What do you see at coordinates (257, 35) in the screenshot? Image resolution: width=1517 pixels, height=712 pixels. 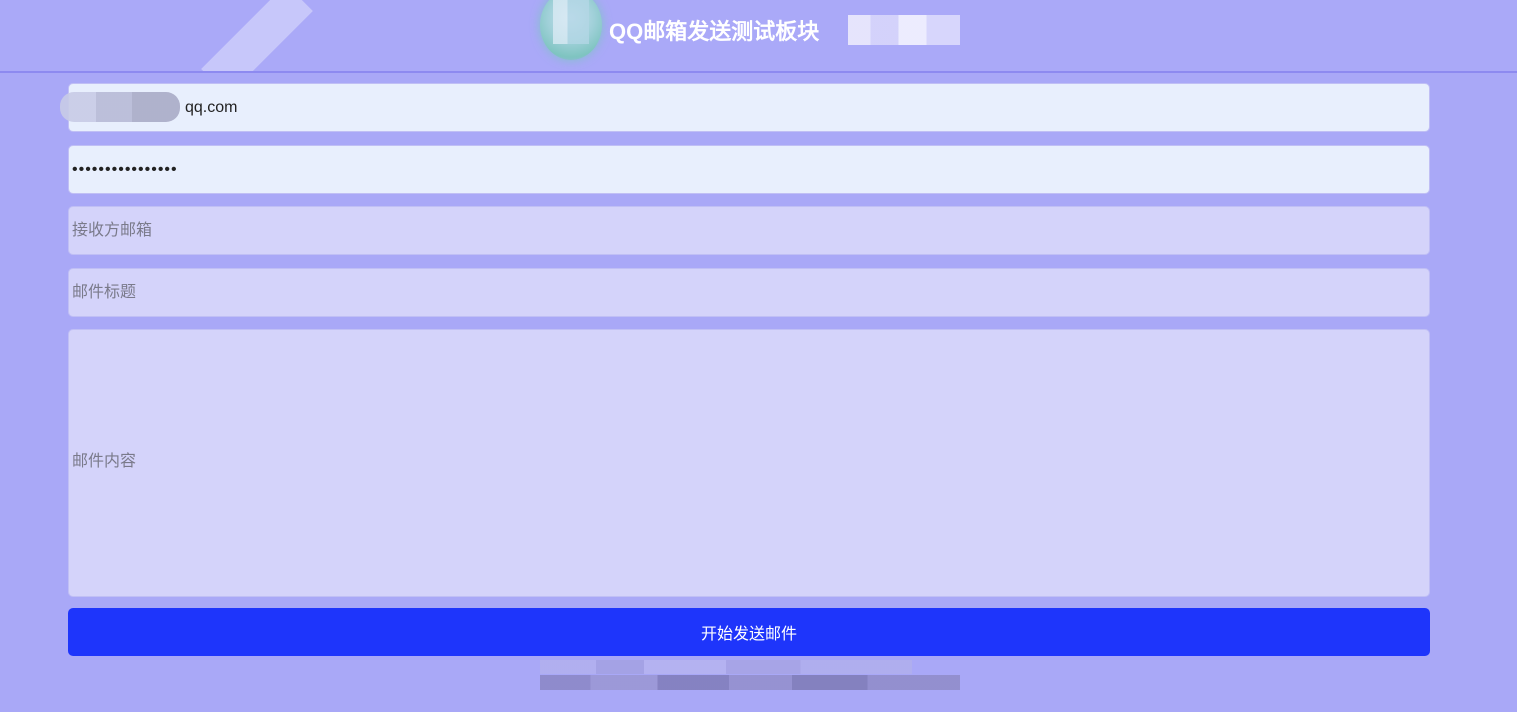 I see `header-decoration-stripe` at bounding box center [257, 35].